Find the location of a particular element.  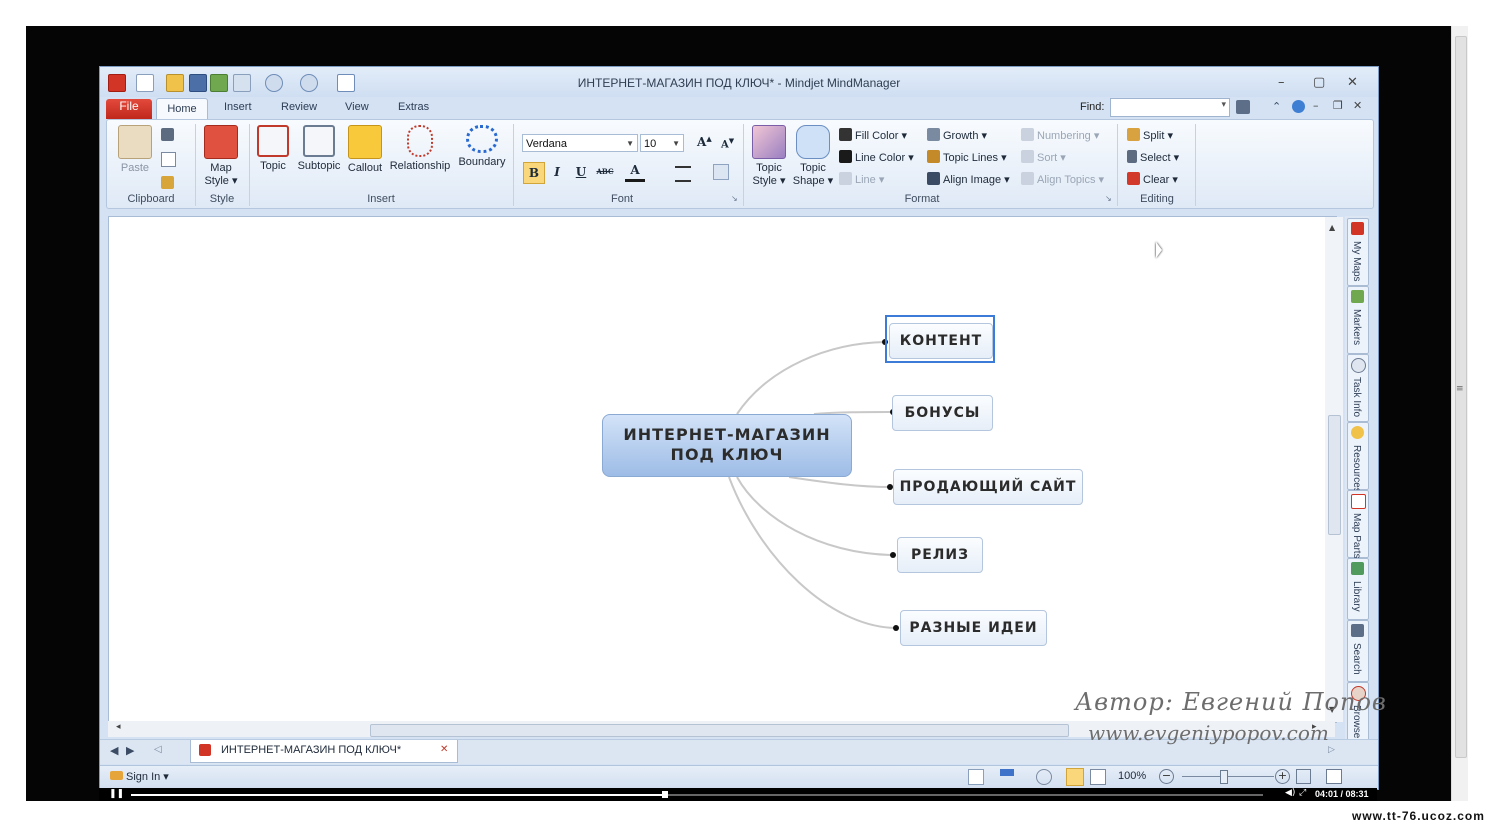

map-style-button: Map Style ▾ is located at coordinates (221, 156).